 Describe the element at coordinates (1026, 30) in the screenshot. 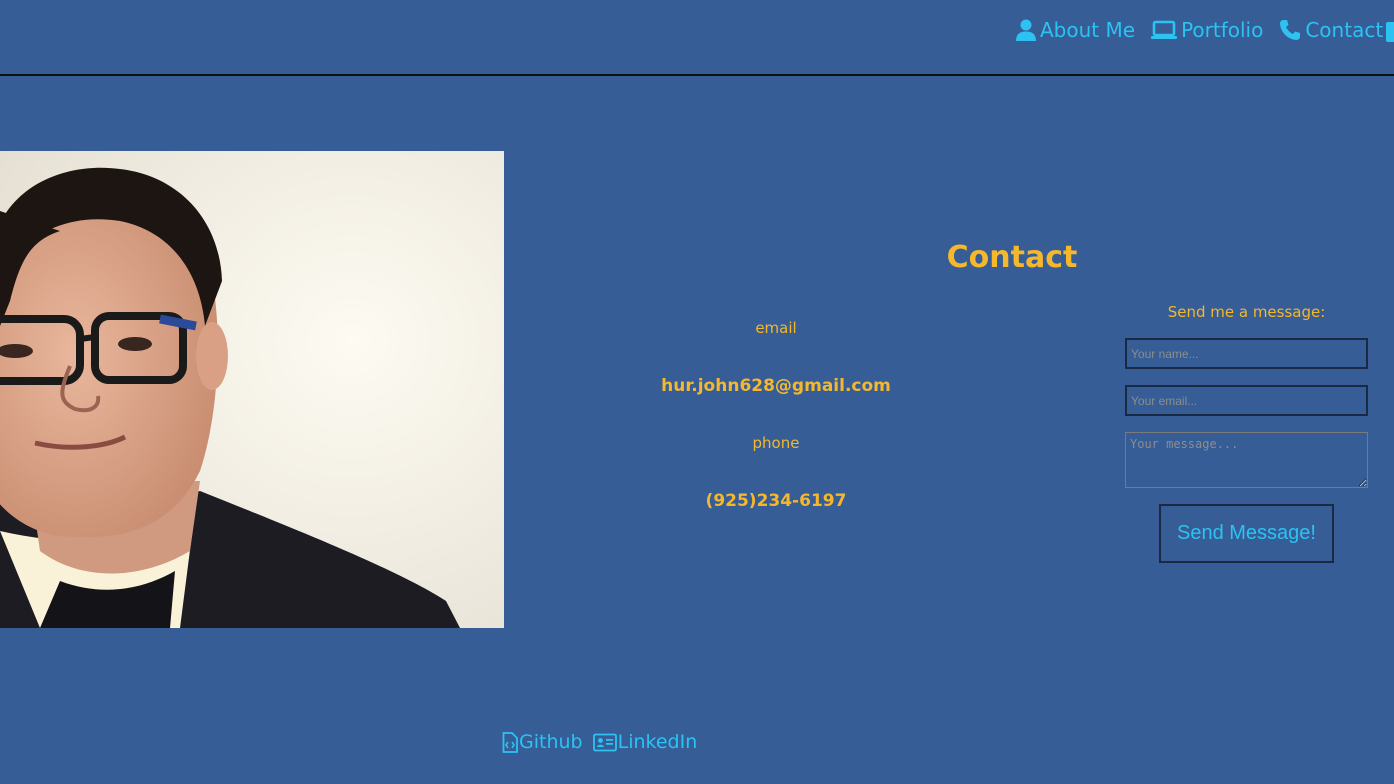

I see `user-icon` at that location.